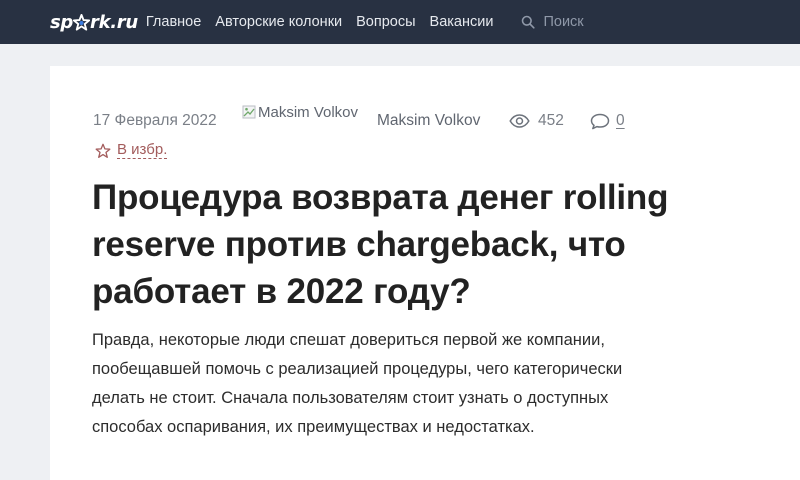  Describe the element at coordinates (61, 22) in the screenshot. I see `logo-text-left: sp` at that location.